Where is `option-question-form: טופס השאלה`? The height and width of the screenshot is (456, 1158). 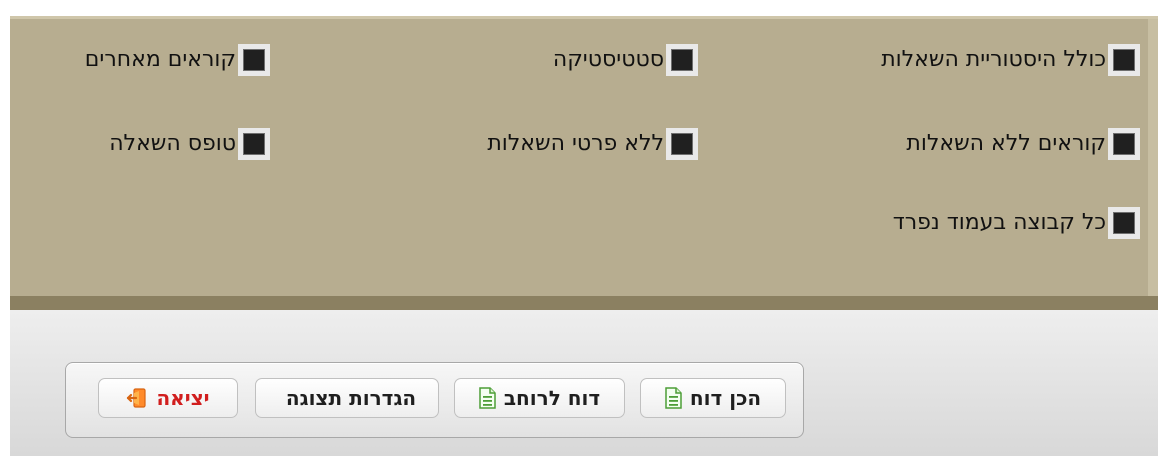
option-question-form: טופס השאלה is located at coordinates (189, 144).